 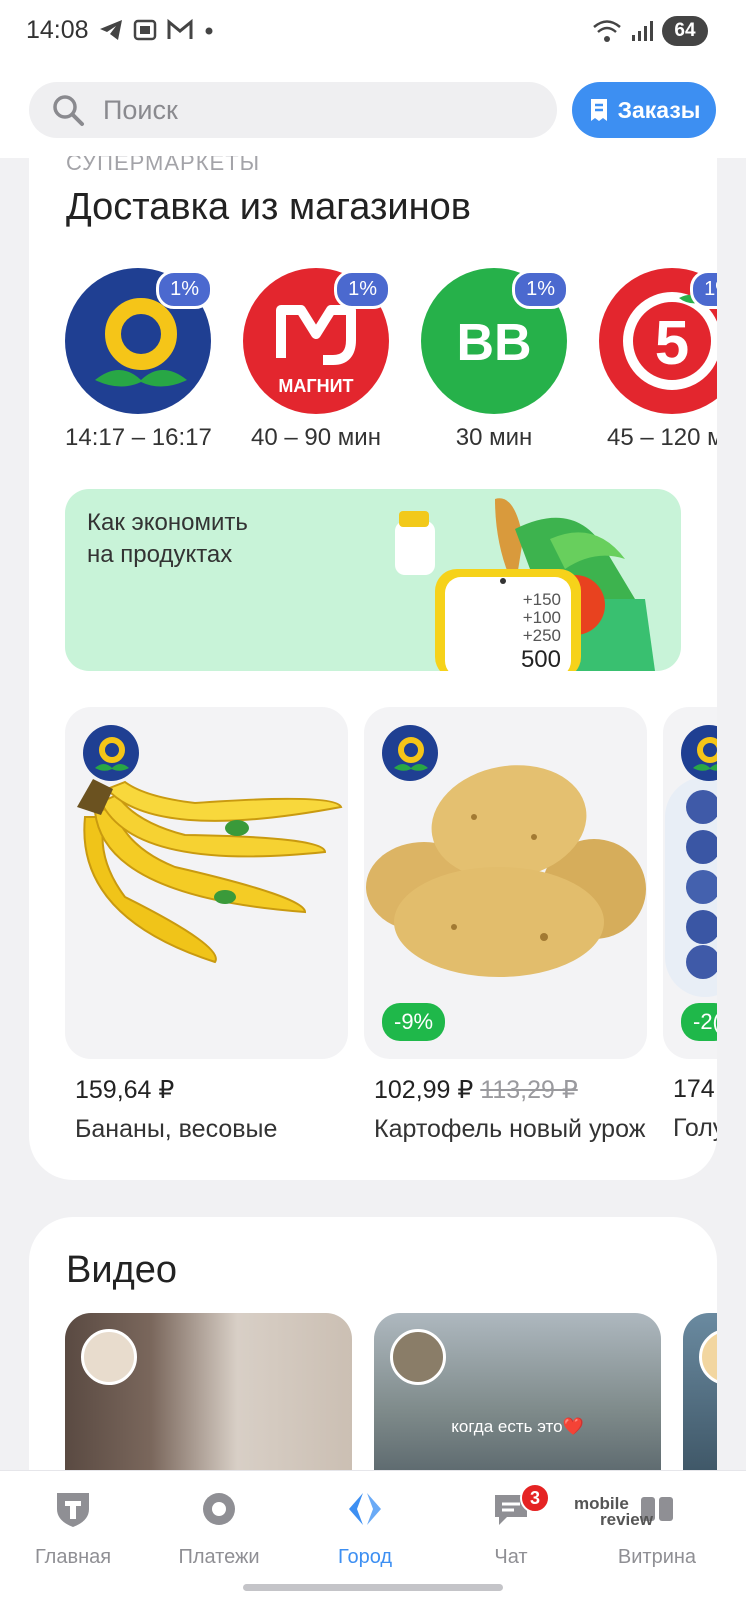 What do you see at coordinates (535, 1498) in the screenshot?
I see `chat-unread-badge: 3` at bounding box center [535, 1498].